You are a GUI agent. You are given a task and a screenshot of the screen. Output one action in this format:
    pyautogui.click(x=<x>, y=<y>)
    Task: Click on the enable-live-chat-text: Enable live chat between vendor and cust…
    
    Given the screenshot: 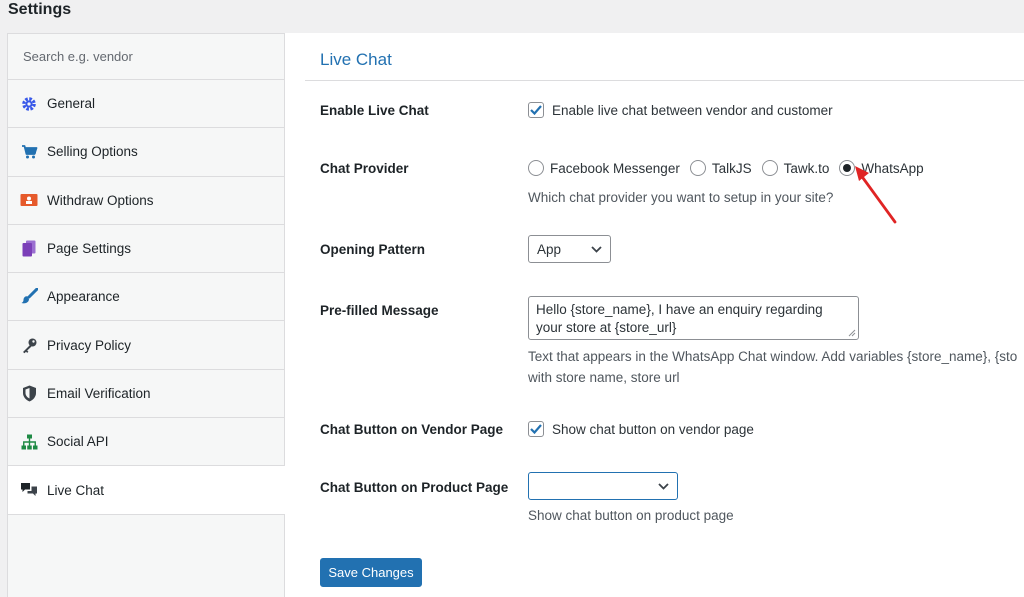 What is the action you would take?
    pyautogui.click(x=692, y=110)
    